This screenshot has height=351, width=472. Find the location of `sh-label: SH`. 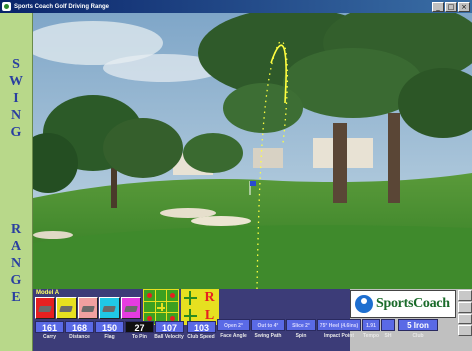

sh-label: SH is located at coordinates (388, 336).